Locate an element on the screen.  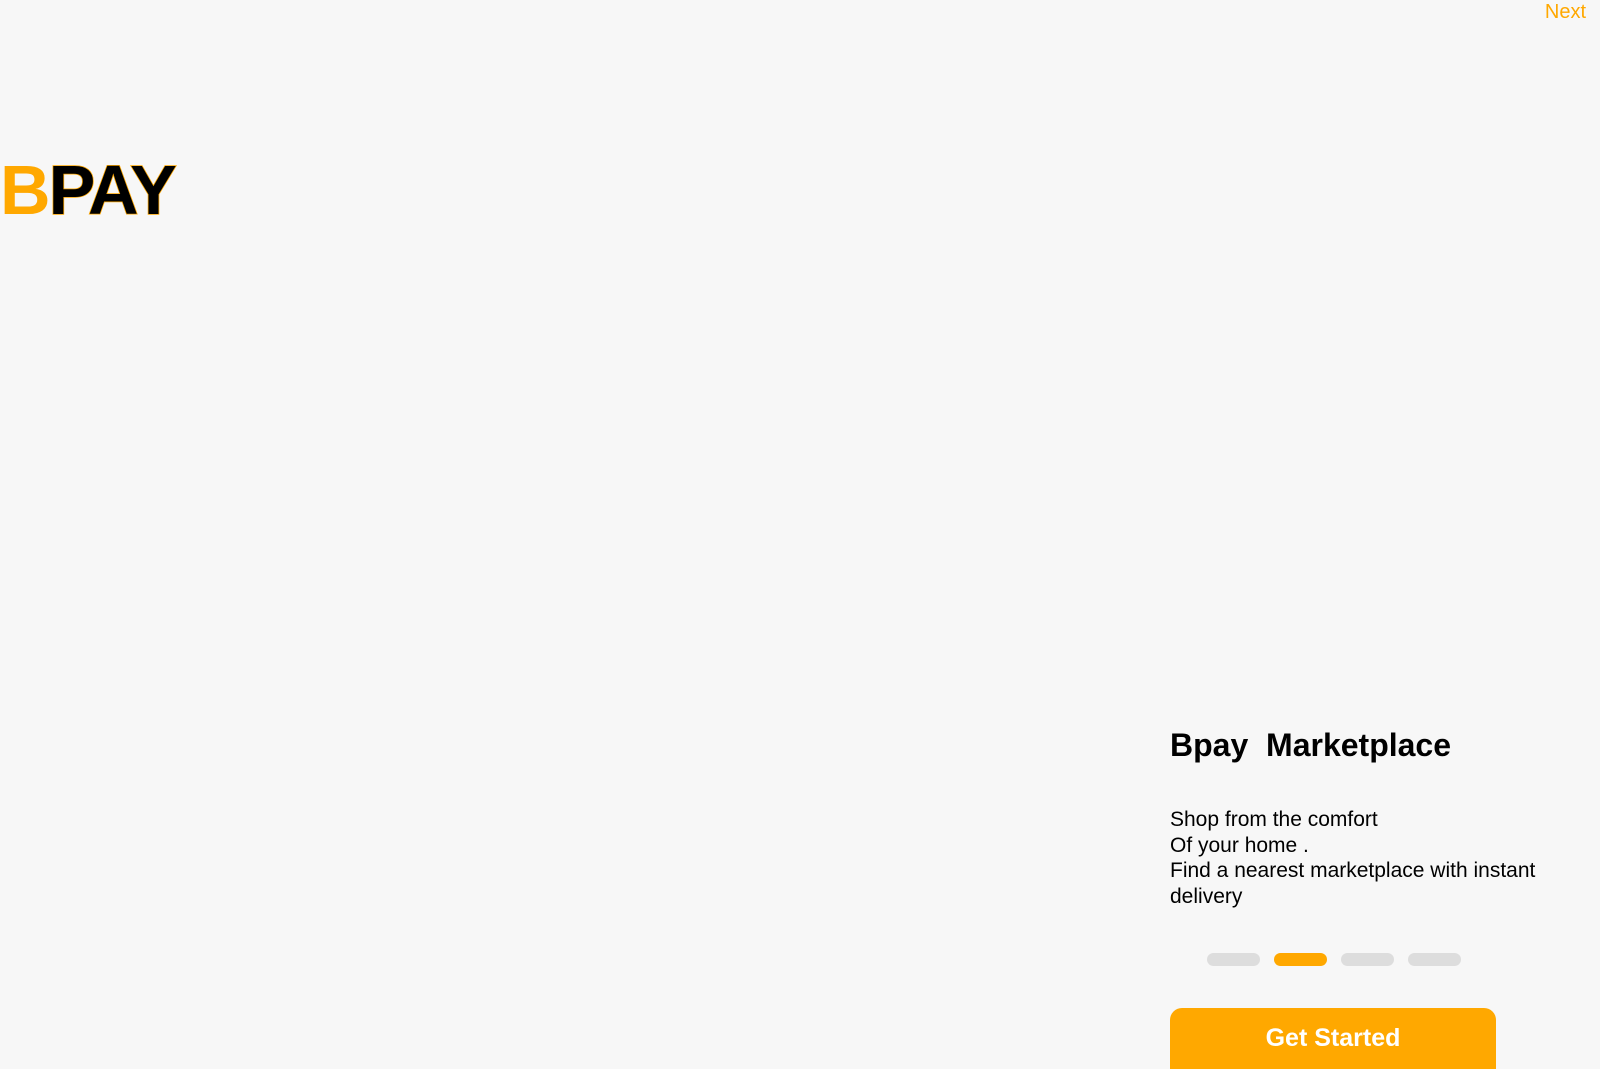
page-dot-2-active is located at coordinates (1300, 959).